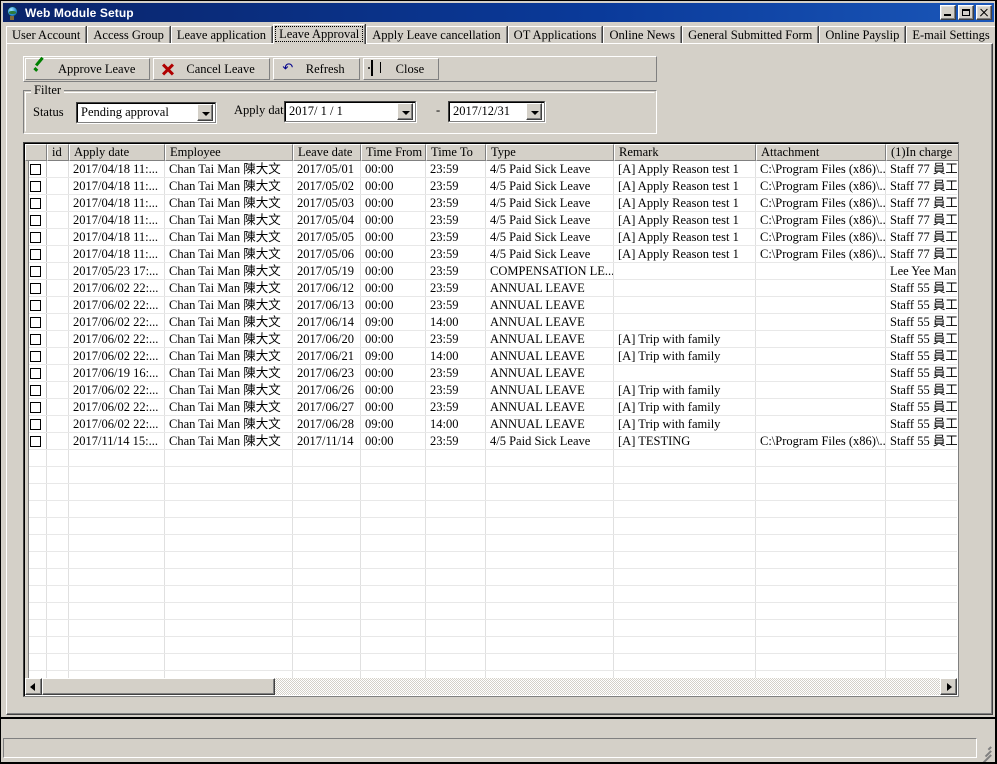  What do you see at coordinates (496, 111) in the screenshot?
I see `apply-date-to-picker: 2017/12/31` at bounding box center [496, 111].